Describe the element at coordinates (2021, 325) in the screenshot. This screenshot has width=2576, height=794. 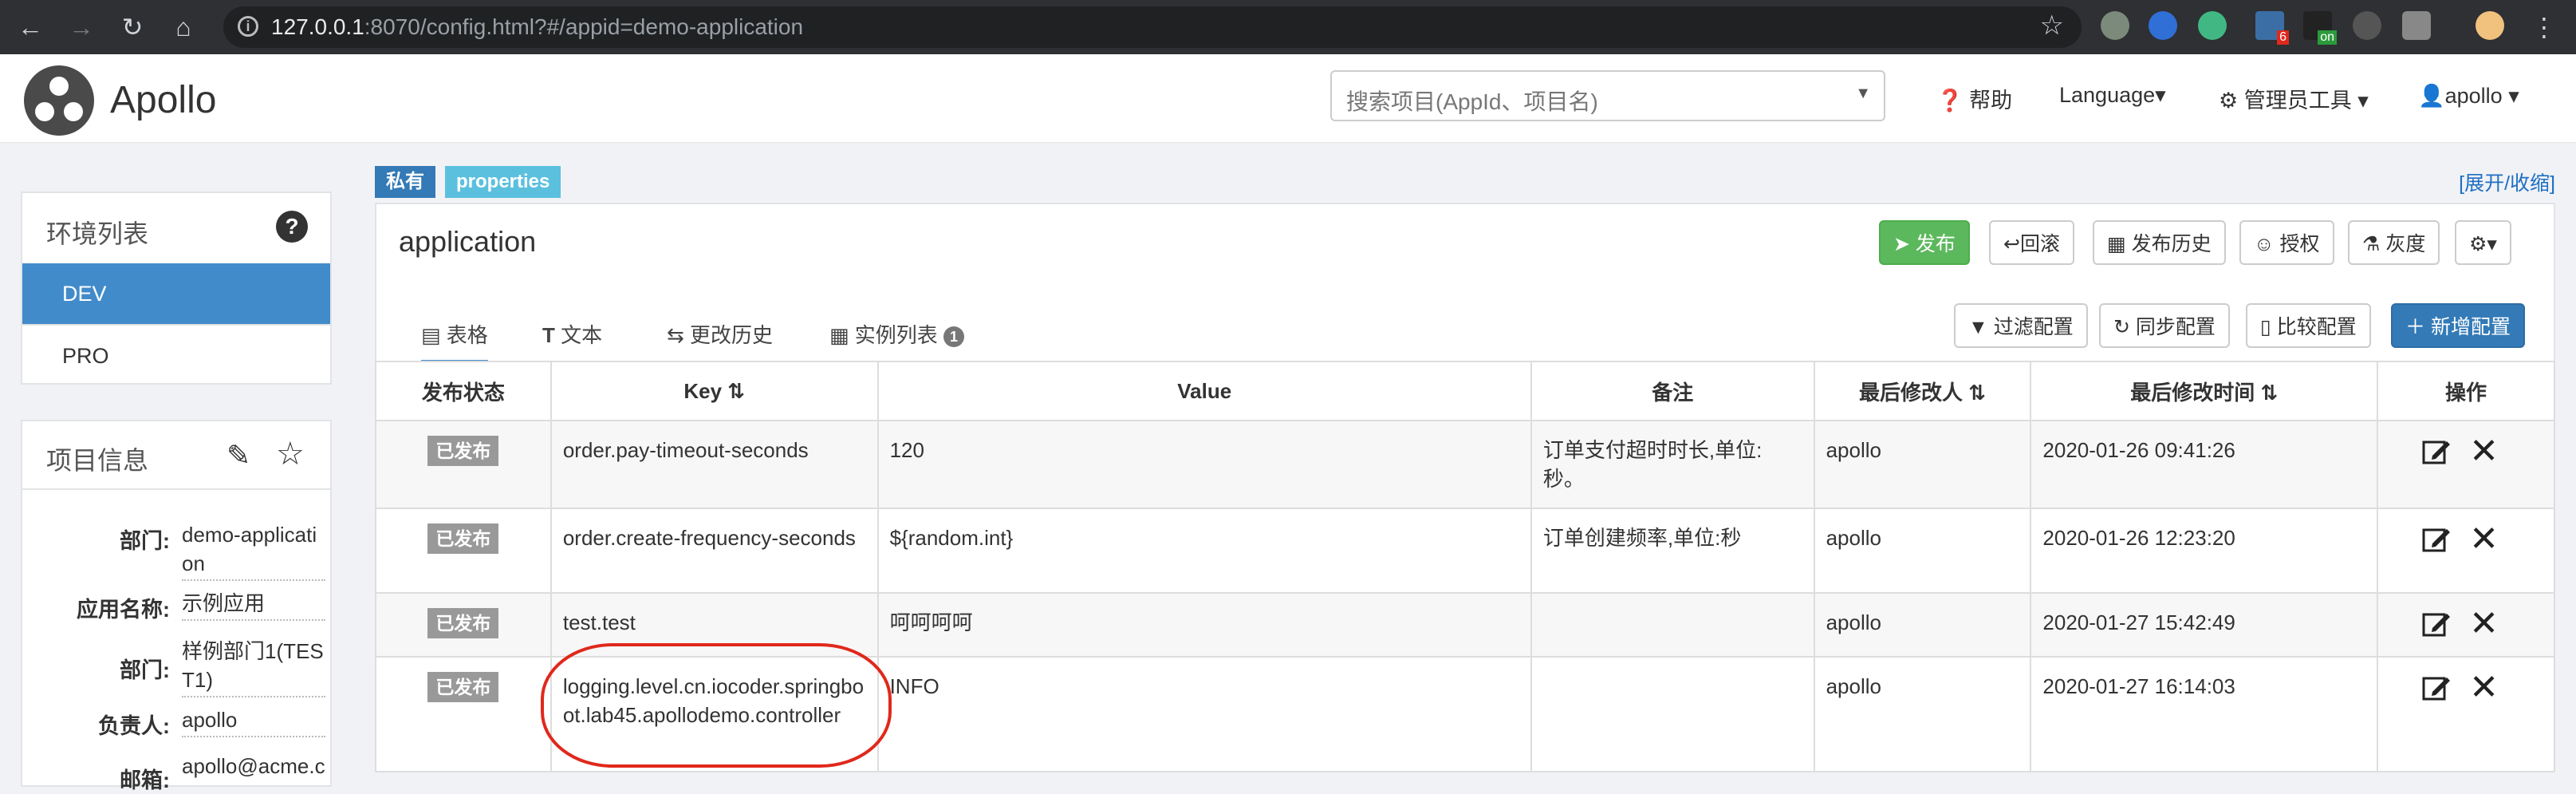
I see `filter-config-button: ▼ 过滤配置` at that location.